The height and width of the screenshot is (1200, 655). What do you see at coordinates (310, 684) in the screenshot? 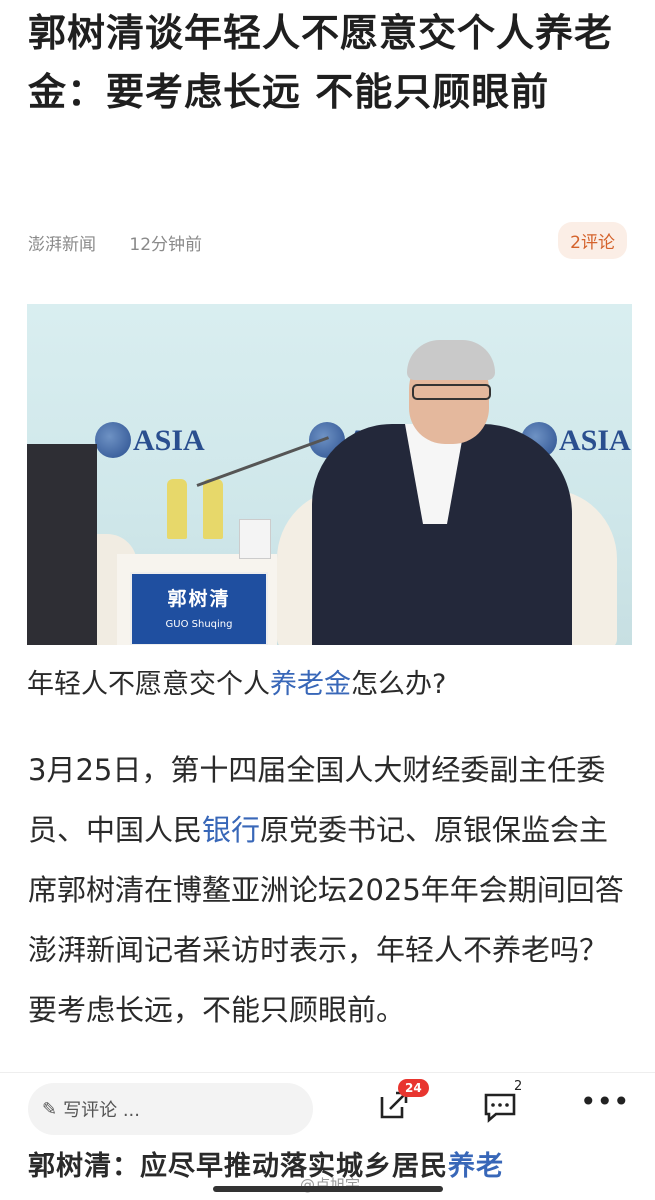
I see `caption-link-pension: 养老金` at bounding box center [310, 684].